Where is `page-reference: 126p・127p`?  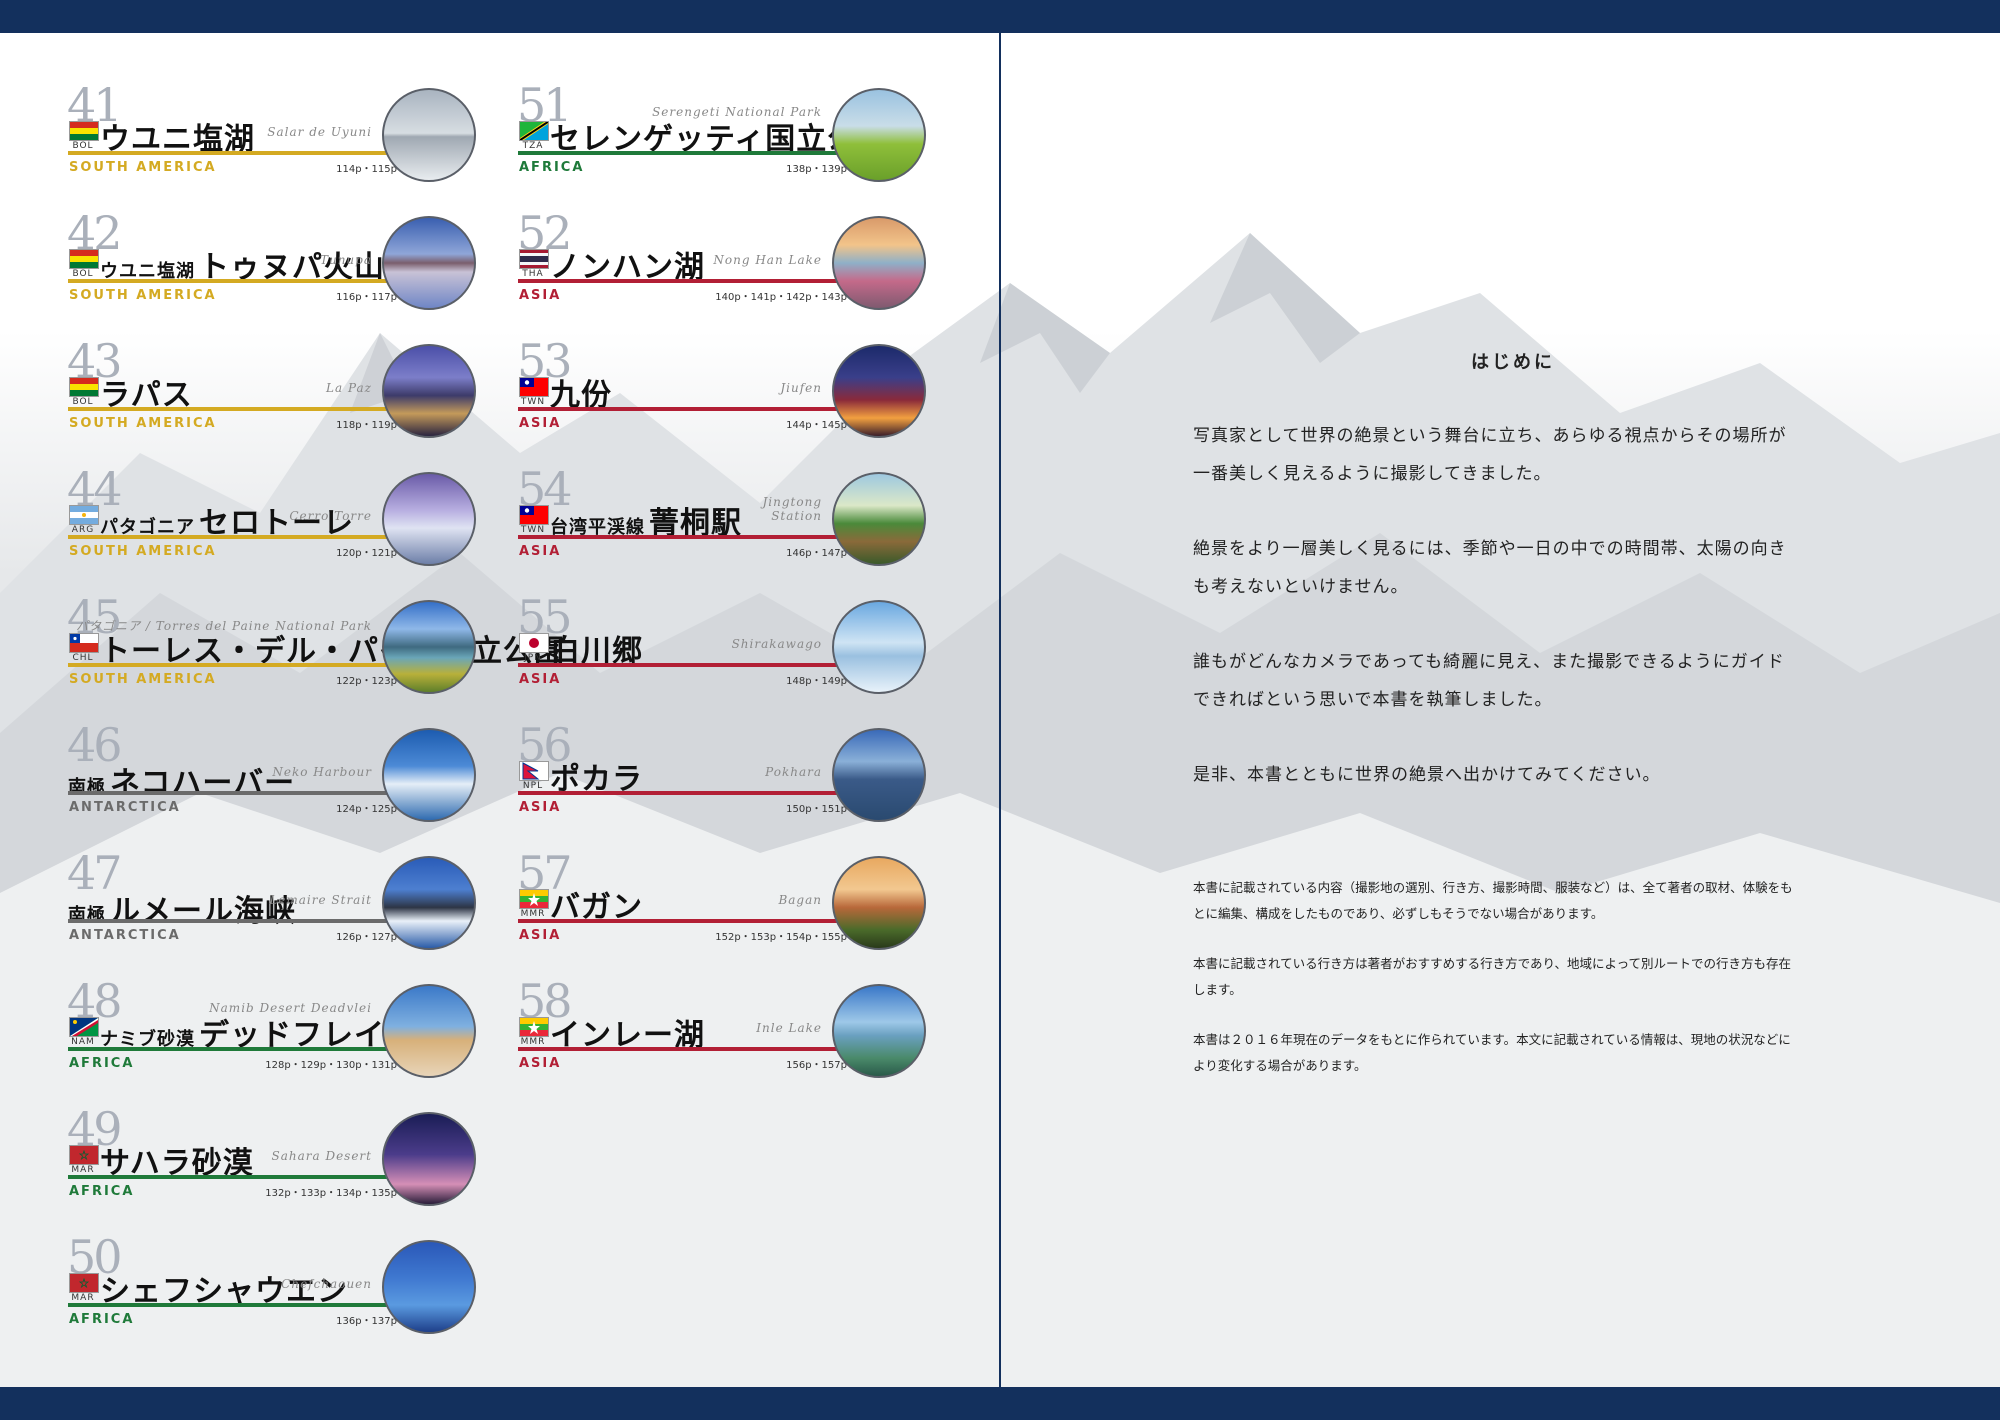
page-reference: 126p・127p is located at coordinates (366, 937).